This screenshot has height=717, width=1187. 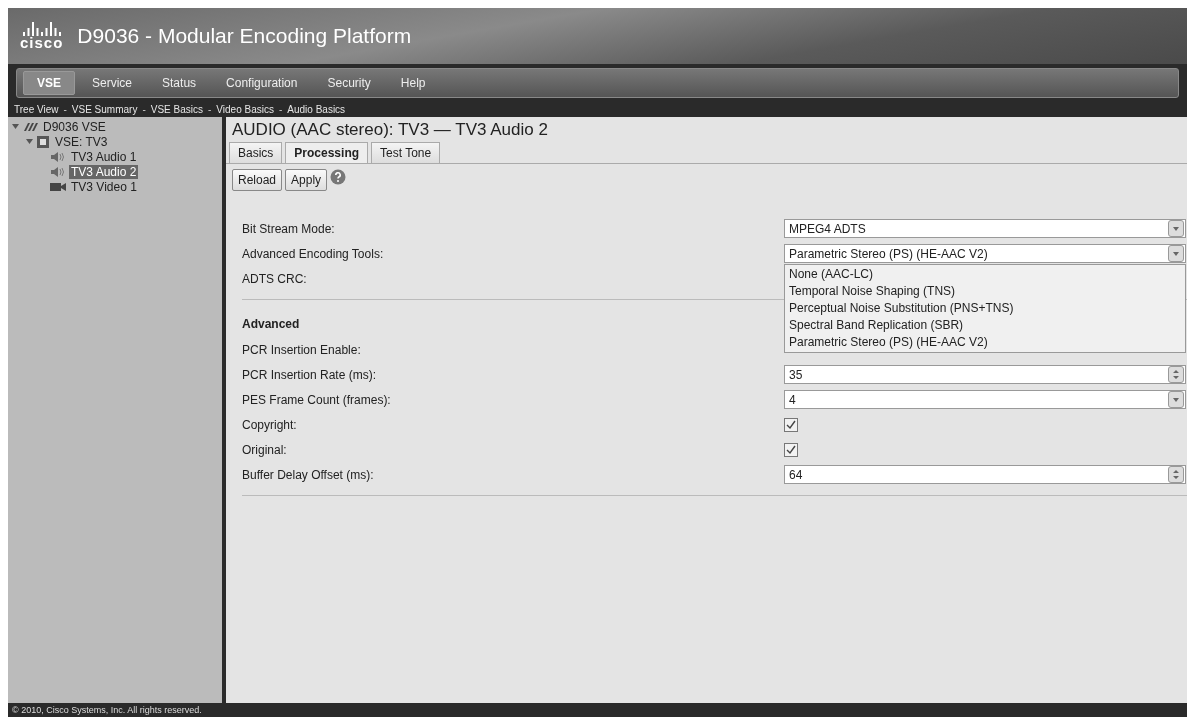 What do you see at coordinates (313, 253) in the screenshot?
I see `field-label: Advanced Encoding Tools:` at bounding box center [313, 253].